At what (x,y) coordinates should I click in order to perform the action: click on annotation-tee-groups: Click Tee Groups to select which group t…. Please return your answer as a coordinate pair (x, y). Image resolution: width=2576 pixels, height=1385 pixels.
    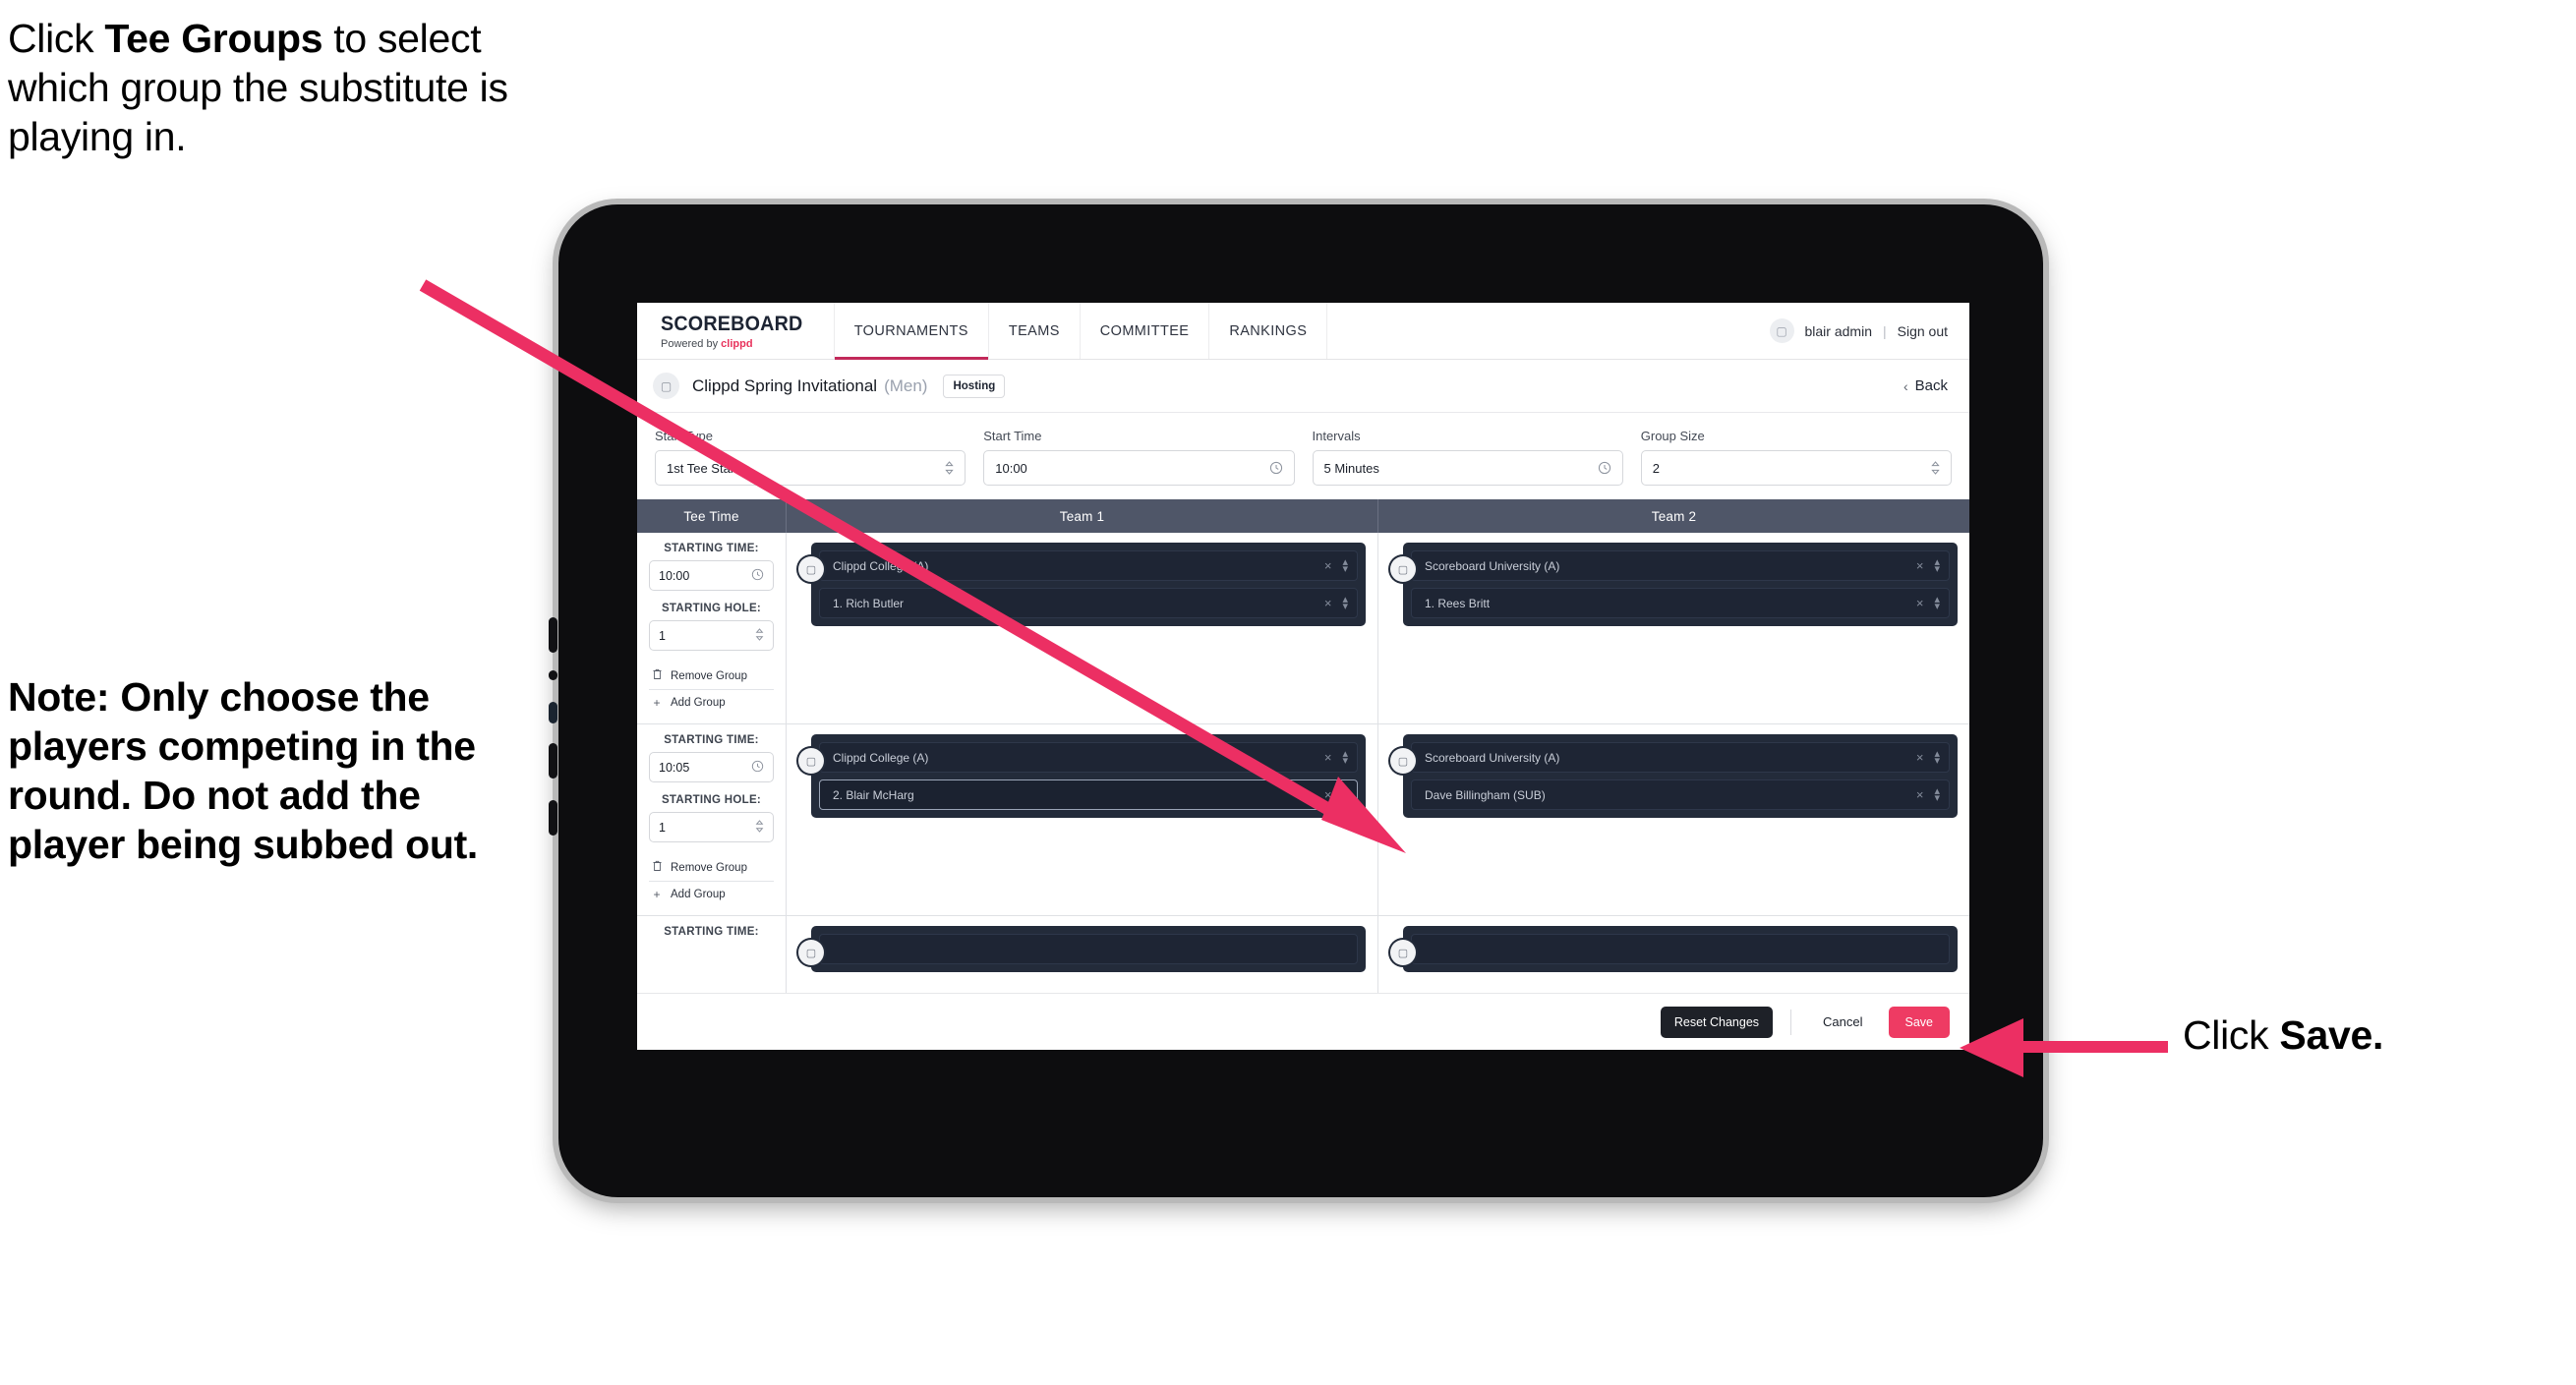
    Looking at the image, I should click on (283, 88).